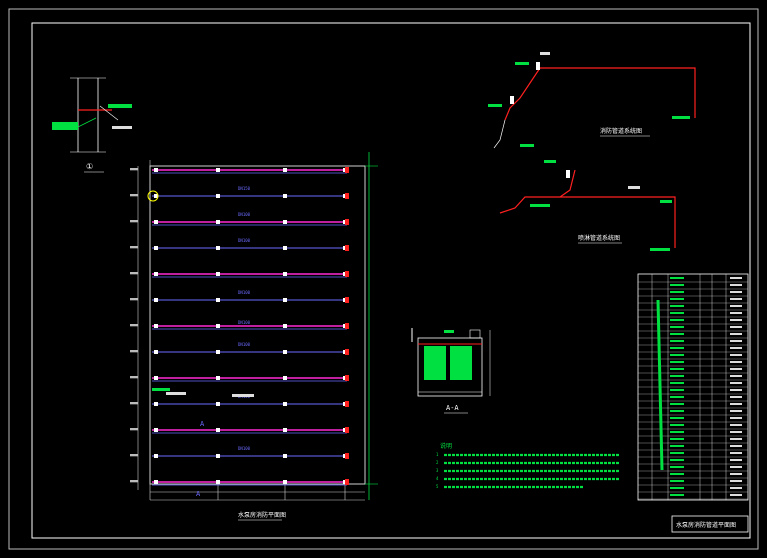  I want to click on axis-label-top: A, so click(202, 424).